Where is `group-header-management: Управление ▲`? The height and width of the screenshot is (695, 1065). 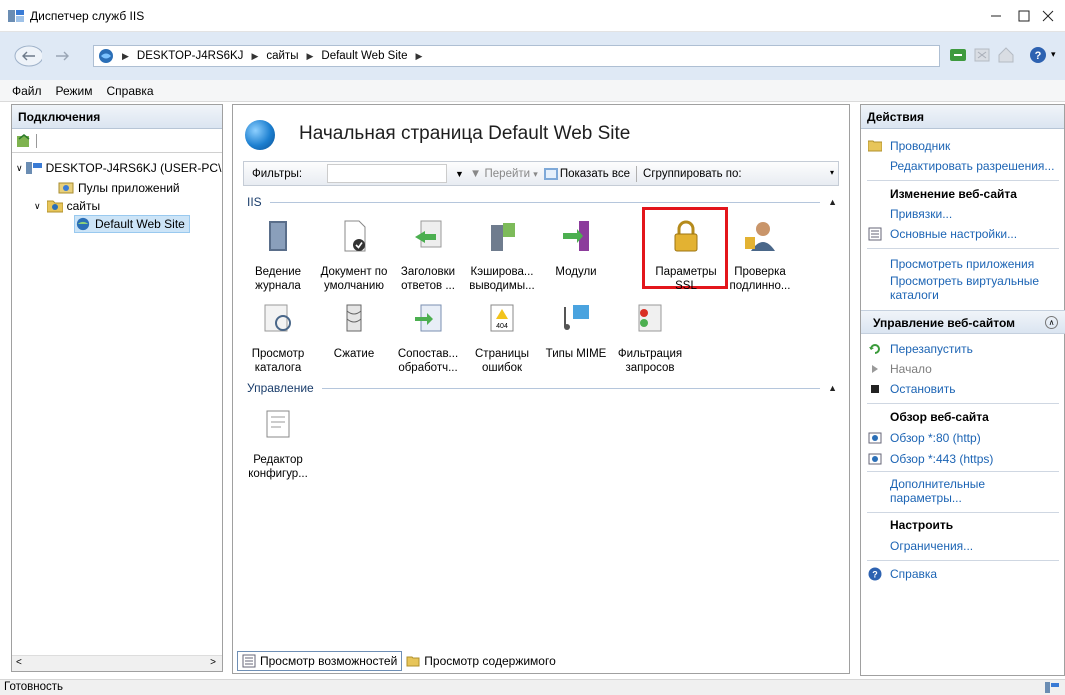 group-header-management: Управление ▲ is located at coordinates (542, 388).